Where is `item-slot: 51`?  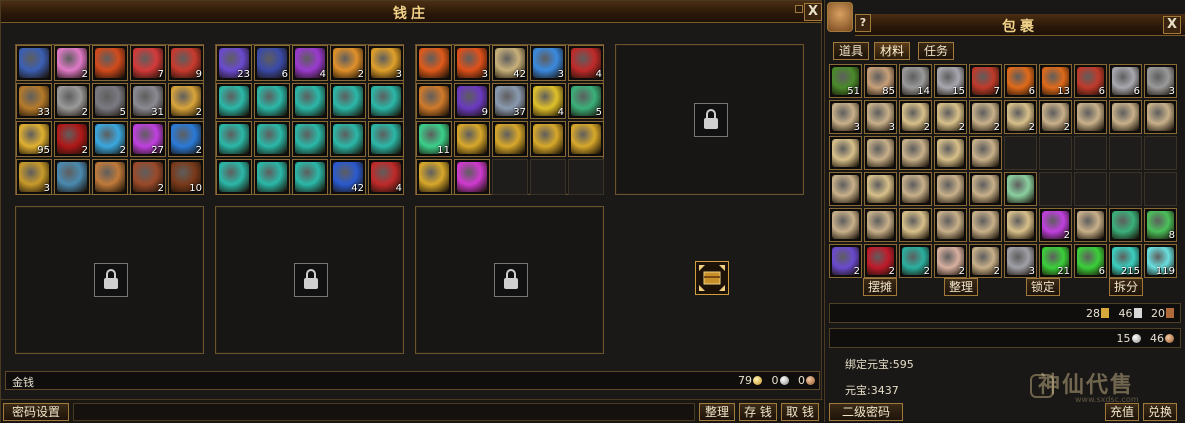
item-slot: 51 is located at coordinates (845, 81).